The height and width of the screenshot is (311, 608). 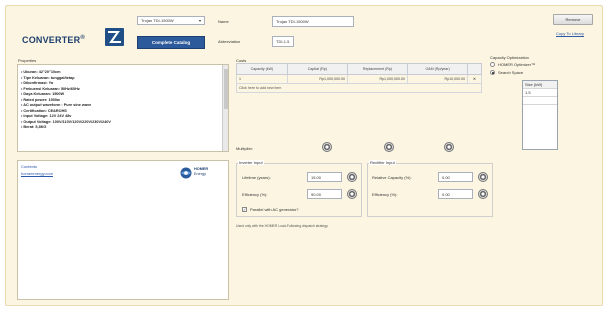 What do you see at coordinates (283, 41) in the screenshot?
I see `abbreviation-field: TDI-1.5` at bounding box center [283, 41].